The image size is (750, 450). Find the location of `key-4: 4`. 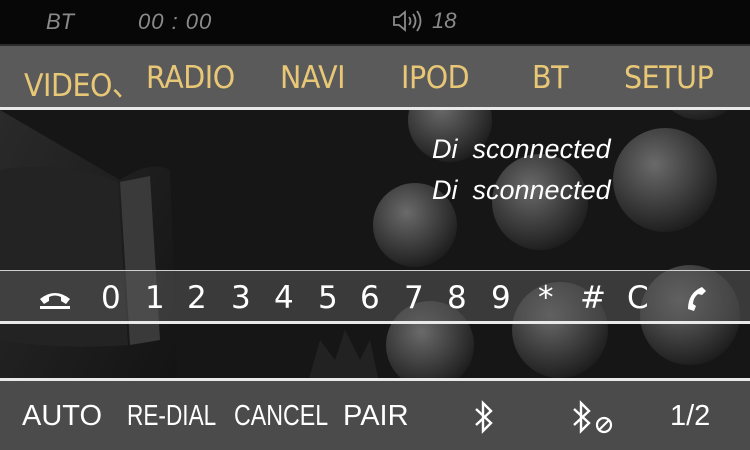

key-4: 4 is located at coordinates (284, 298).